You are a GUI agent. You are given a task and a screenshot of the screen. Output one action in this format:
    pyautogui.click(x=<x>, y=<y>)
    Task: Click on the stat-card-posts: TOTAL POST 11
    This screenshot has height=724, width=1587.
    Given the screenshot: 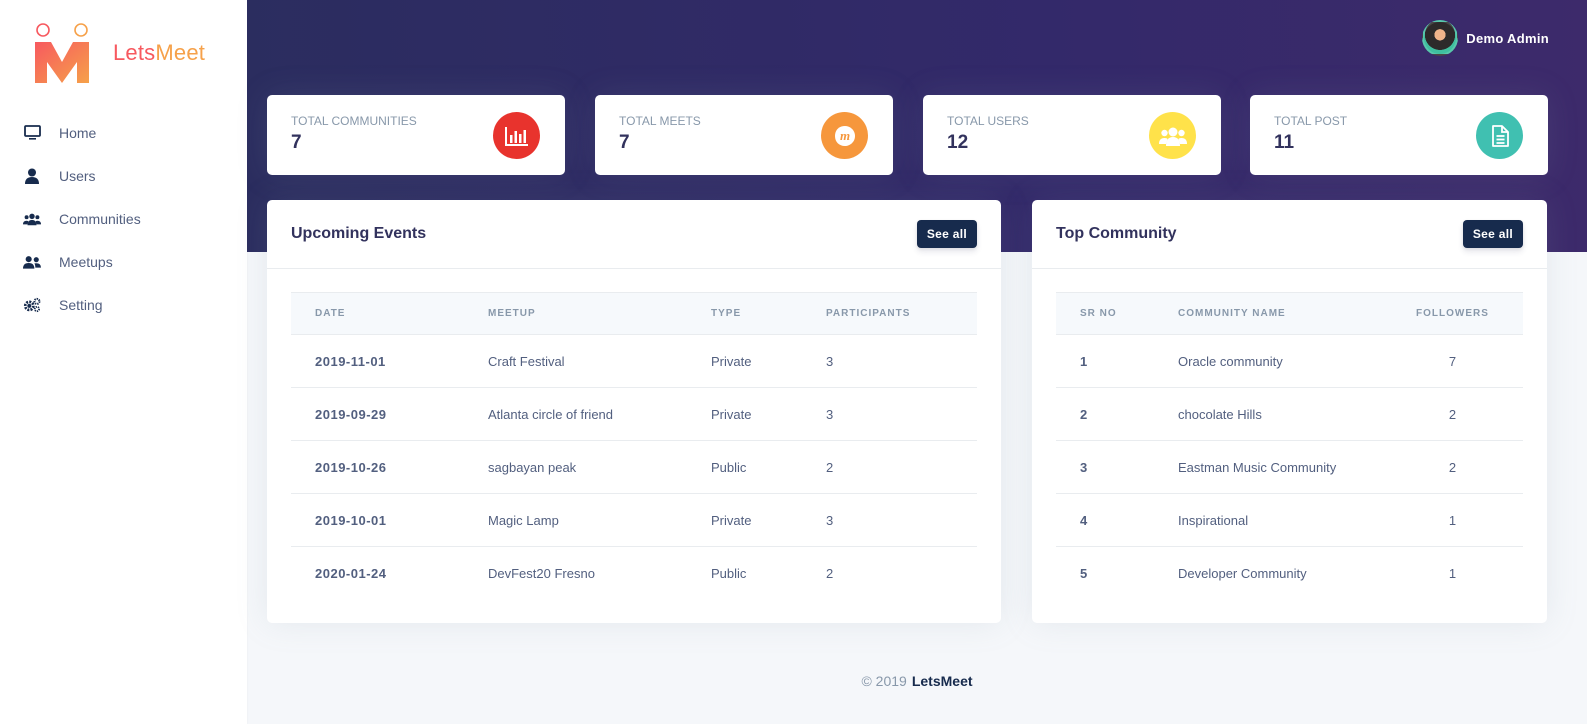 What is the action you would take?
    pyautogui.click(x=1399, y=135)
    